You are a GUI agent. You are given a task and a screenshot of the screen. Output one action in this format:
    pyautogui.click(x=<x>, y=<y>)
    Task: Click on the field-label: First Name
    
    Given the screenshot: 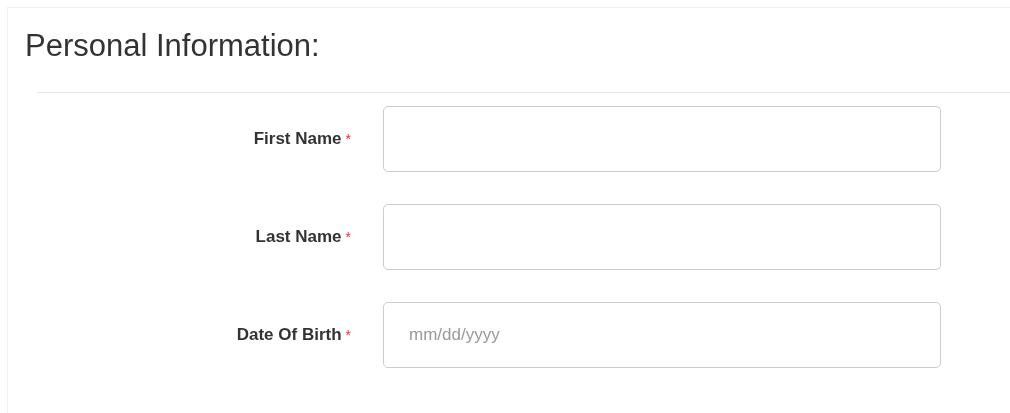 What is the action you would take?
    pyautogui.click(x=297, y=139)
    